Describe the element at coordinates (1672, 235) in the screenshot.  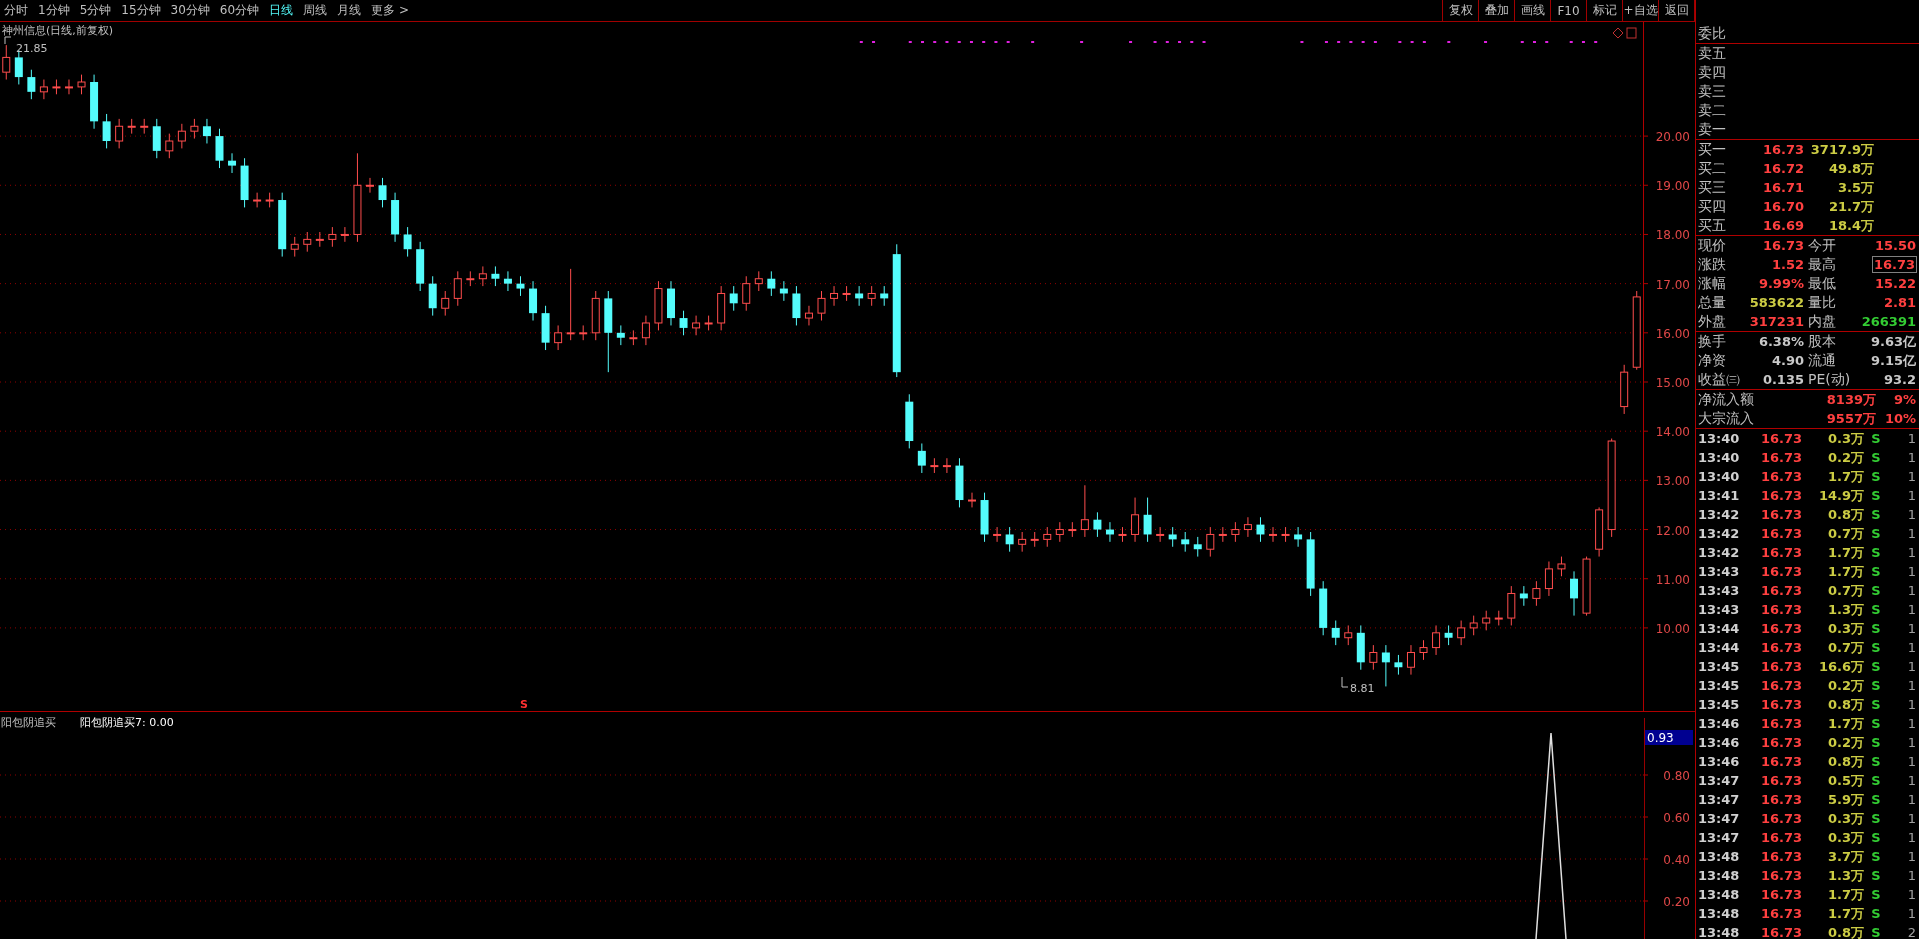
I see `price-axis-label: 18.00` at that location.